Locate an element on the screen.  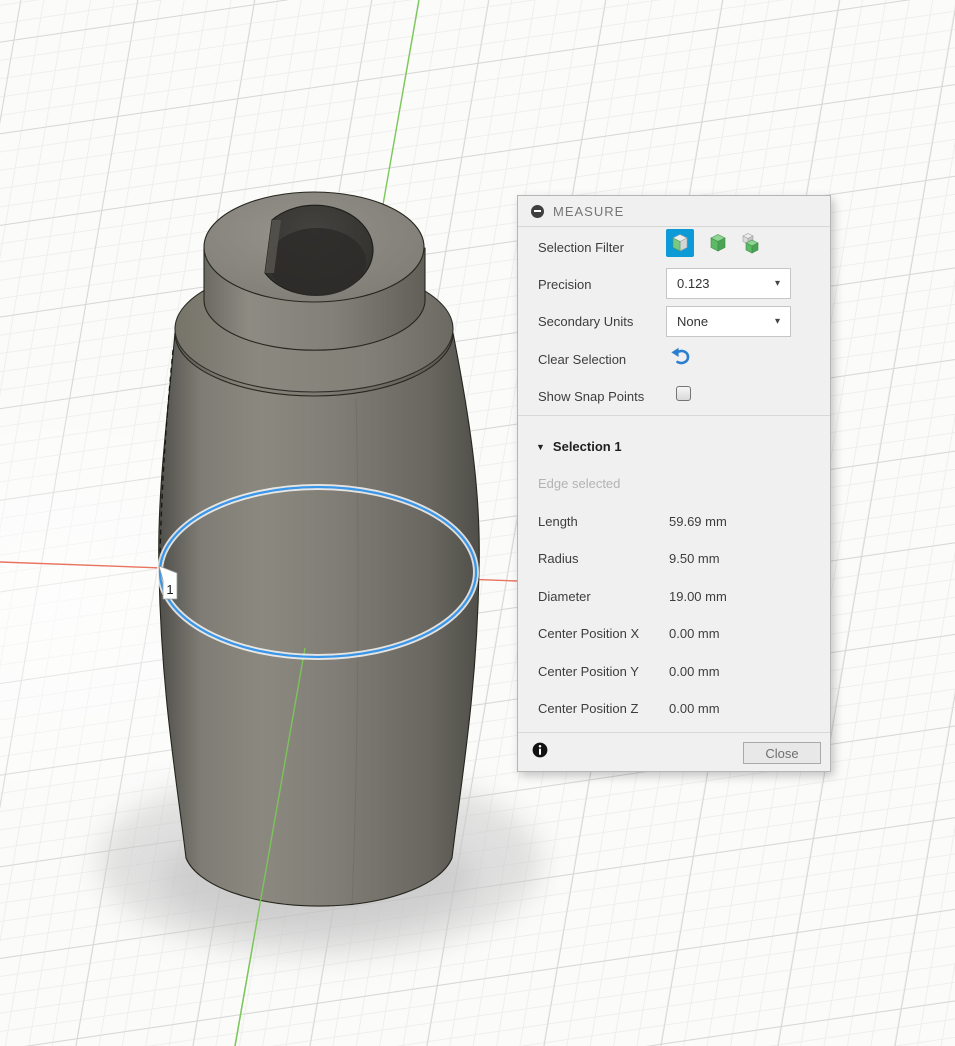
measure-row-label: Center Position Y is located at coordinates (588, 671).